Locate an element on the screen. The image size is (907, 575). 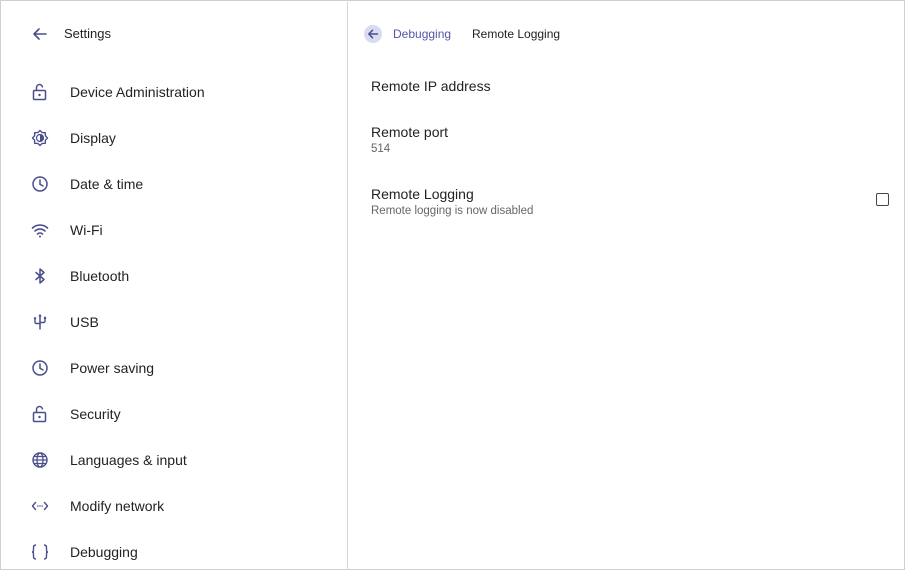
sidebar-item-display: Display is located at coordinates (175, 138).